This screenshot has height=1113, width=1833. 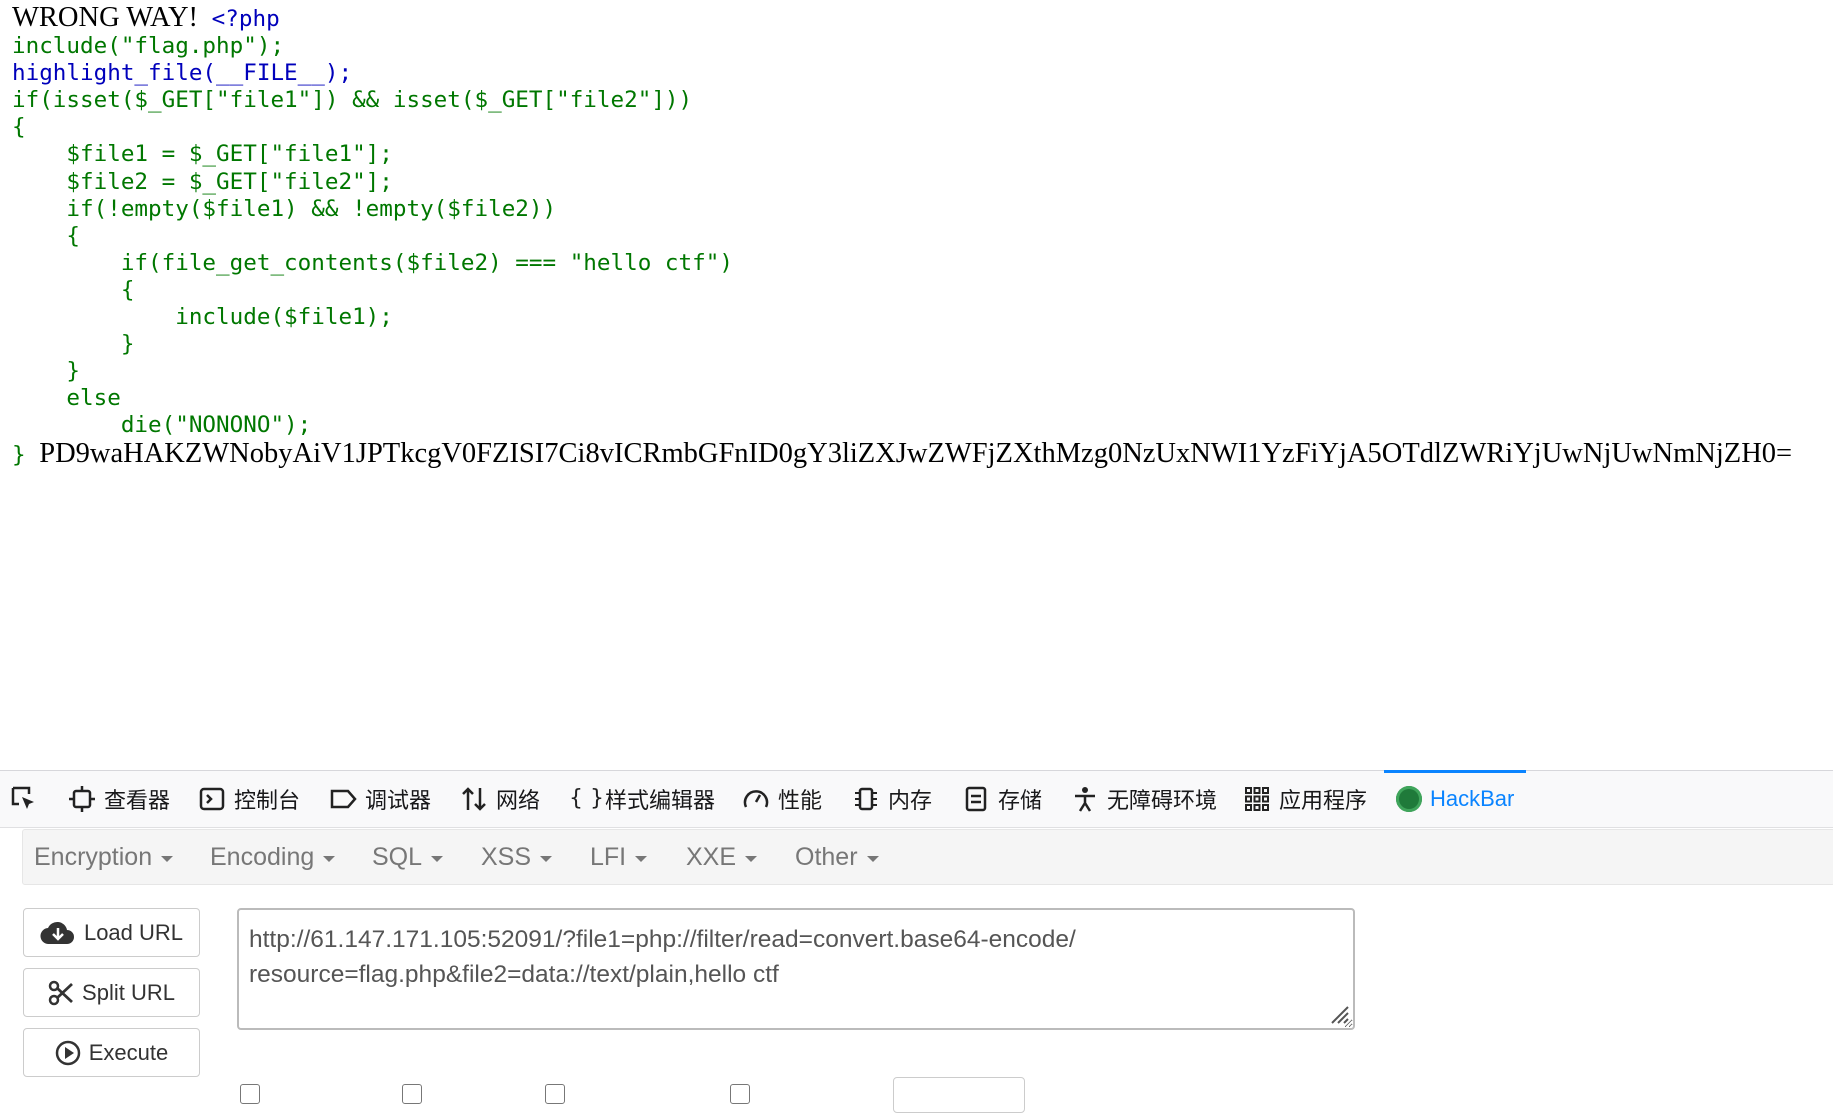 What do you see at coordinates (82, 799) in the screenshot?
I see `inspector-icon` at bounding box center [82, 799].